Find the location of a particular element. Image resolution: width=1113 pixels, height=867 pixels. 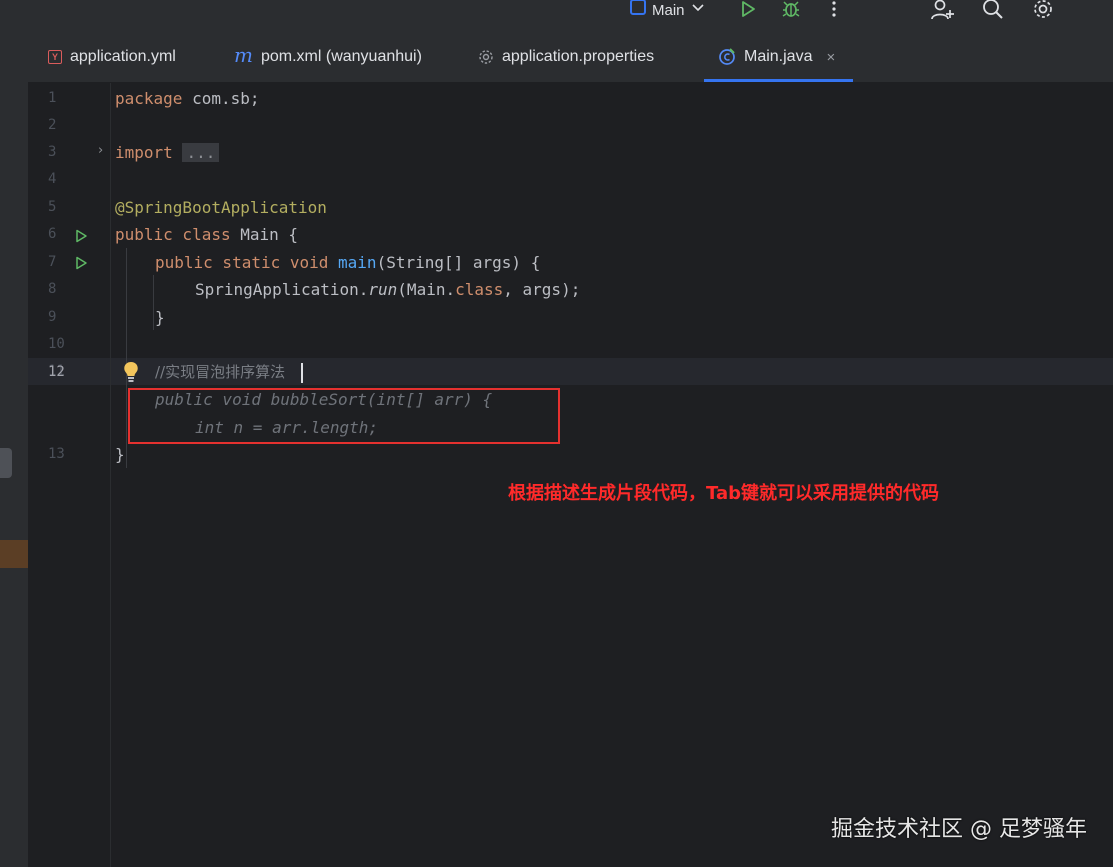

lightbulb-icon is located at coordinates (131, 372).